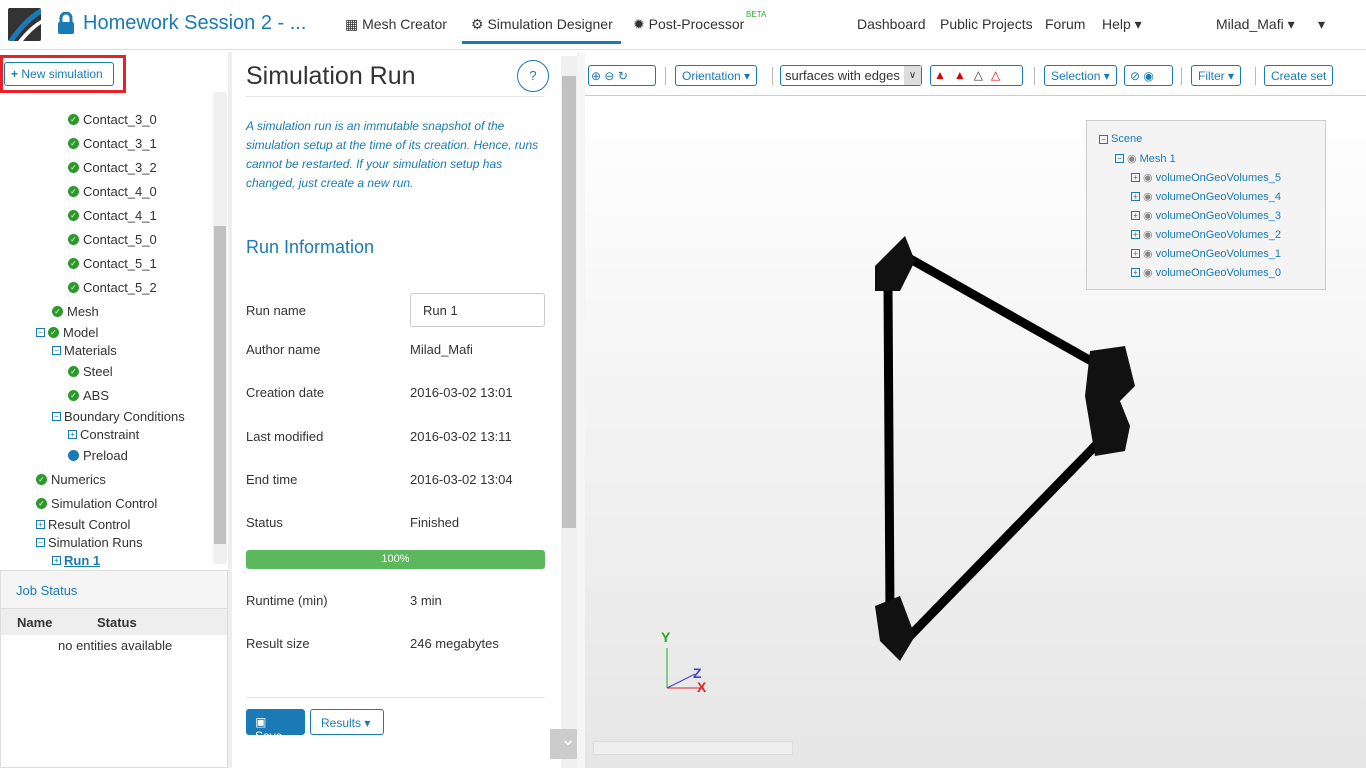 This screenshot has width=1366, height=769. I want to click on scene-volume-item: + ◉ volumeOnGeoVolumes_3, so click(1206, 215).